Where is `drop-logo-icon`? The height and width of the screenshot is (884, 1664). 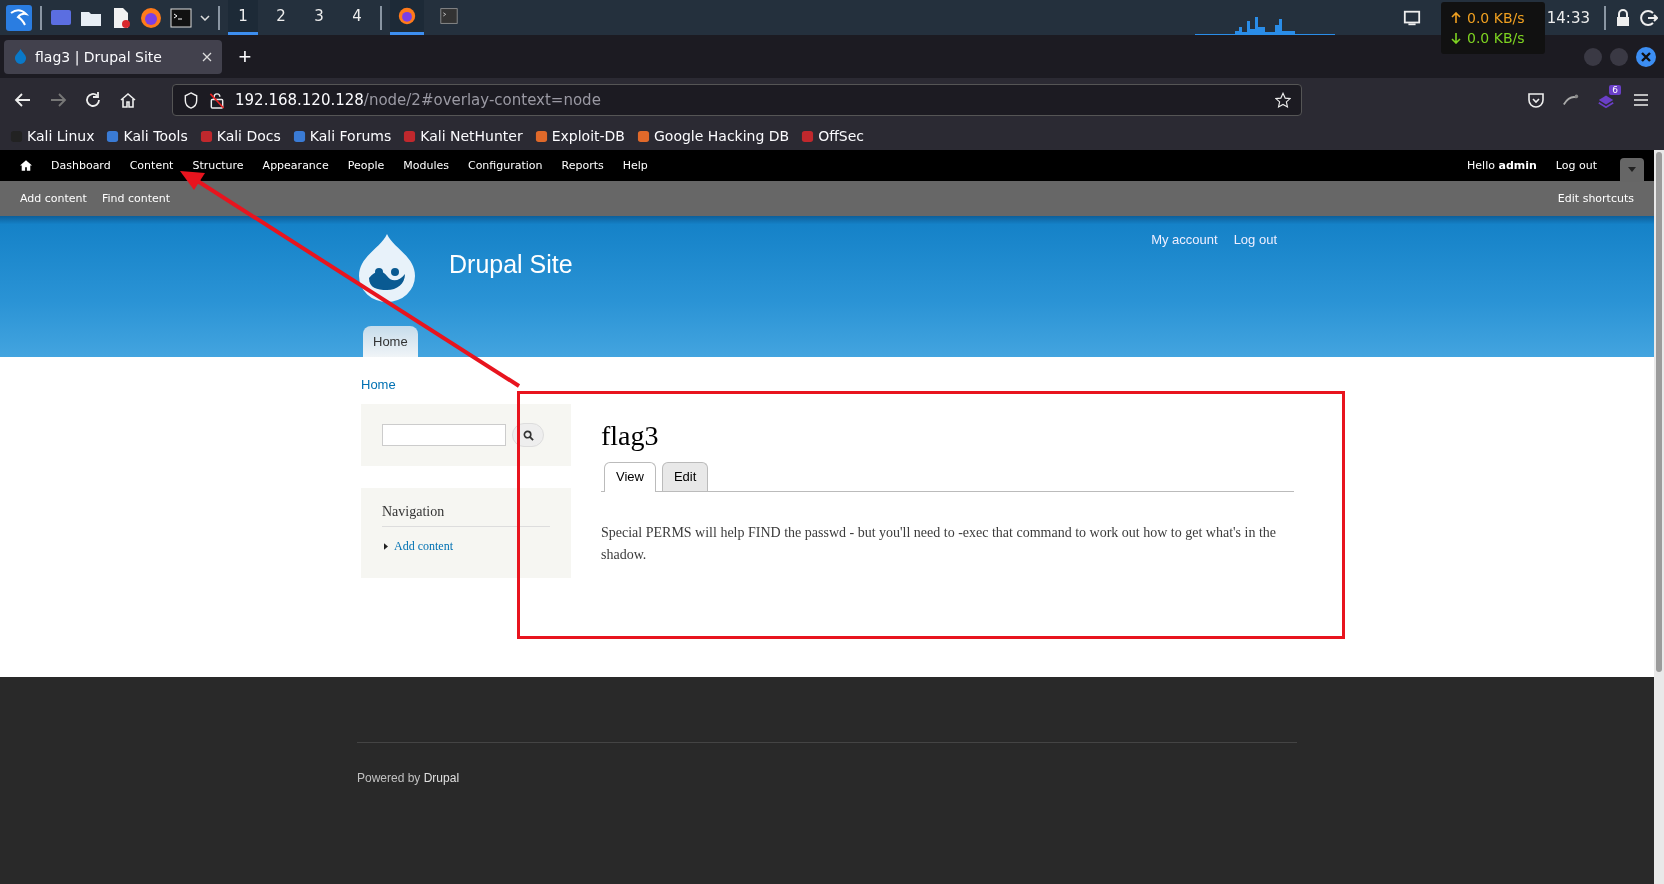 drop-logo-icon is located at coordinates (387, 268).